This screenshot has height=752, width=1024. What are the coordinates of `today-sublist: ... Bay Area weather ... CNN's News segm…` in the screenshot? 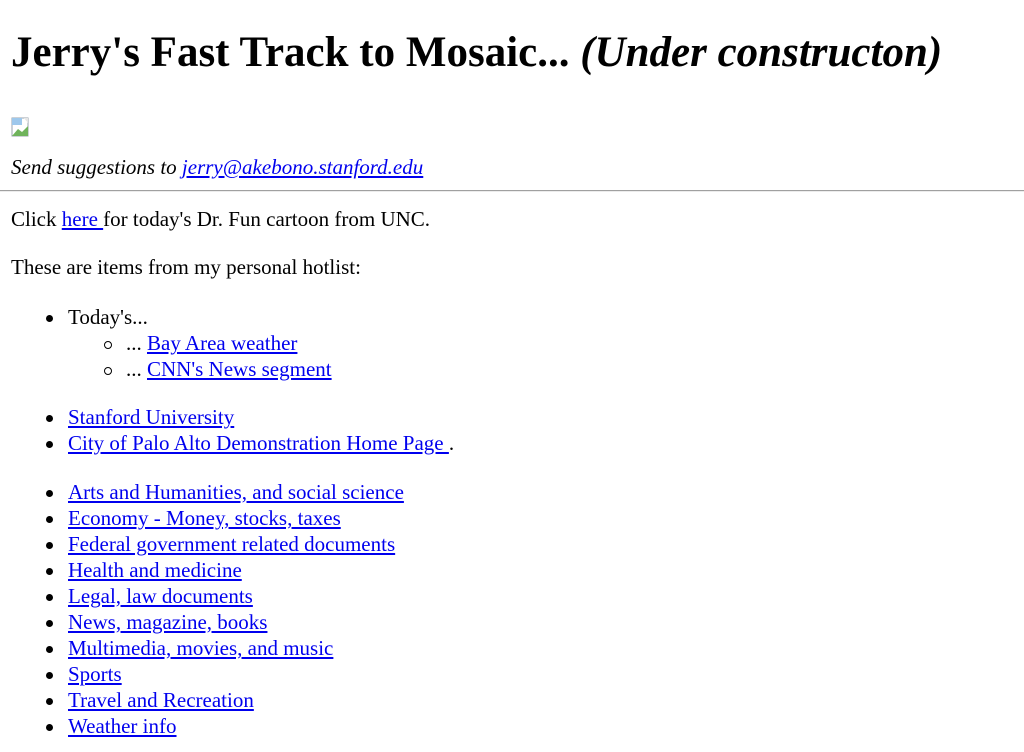 It's located at (171, 356).